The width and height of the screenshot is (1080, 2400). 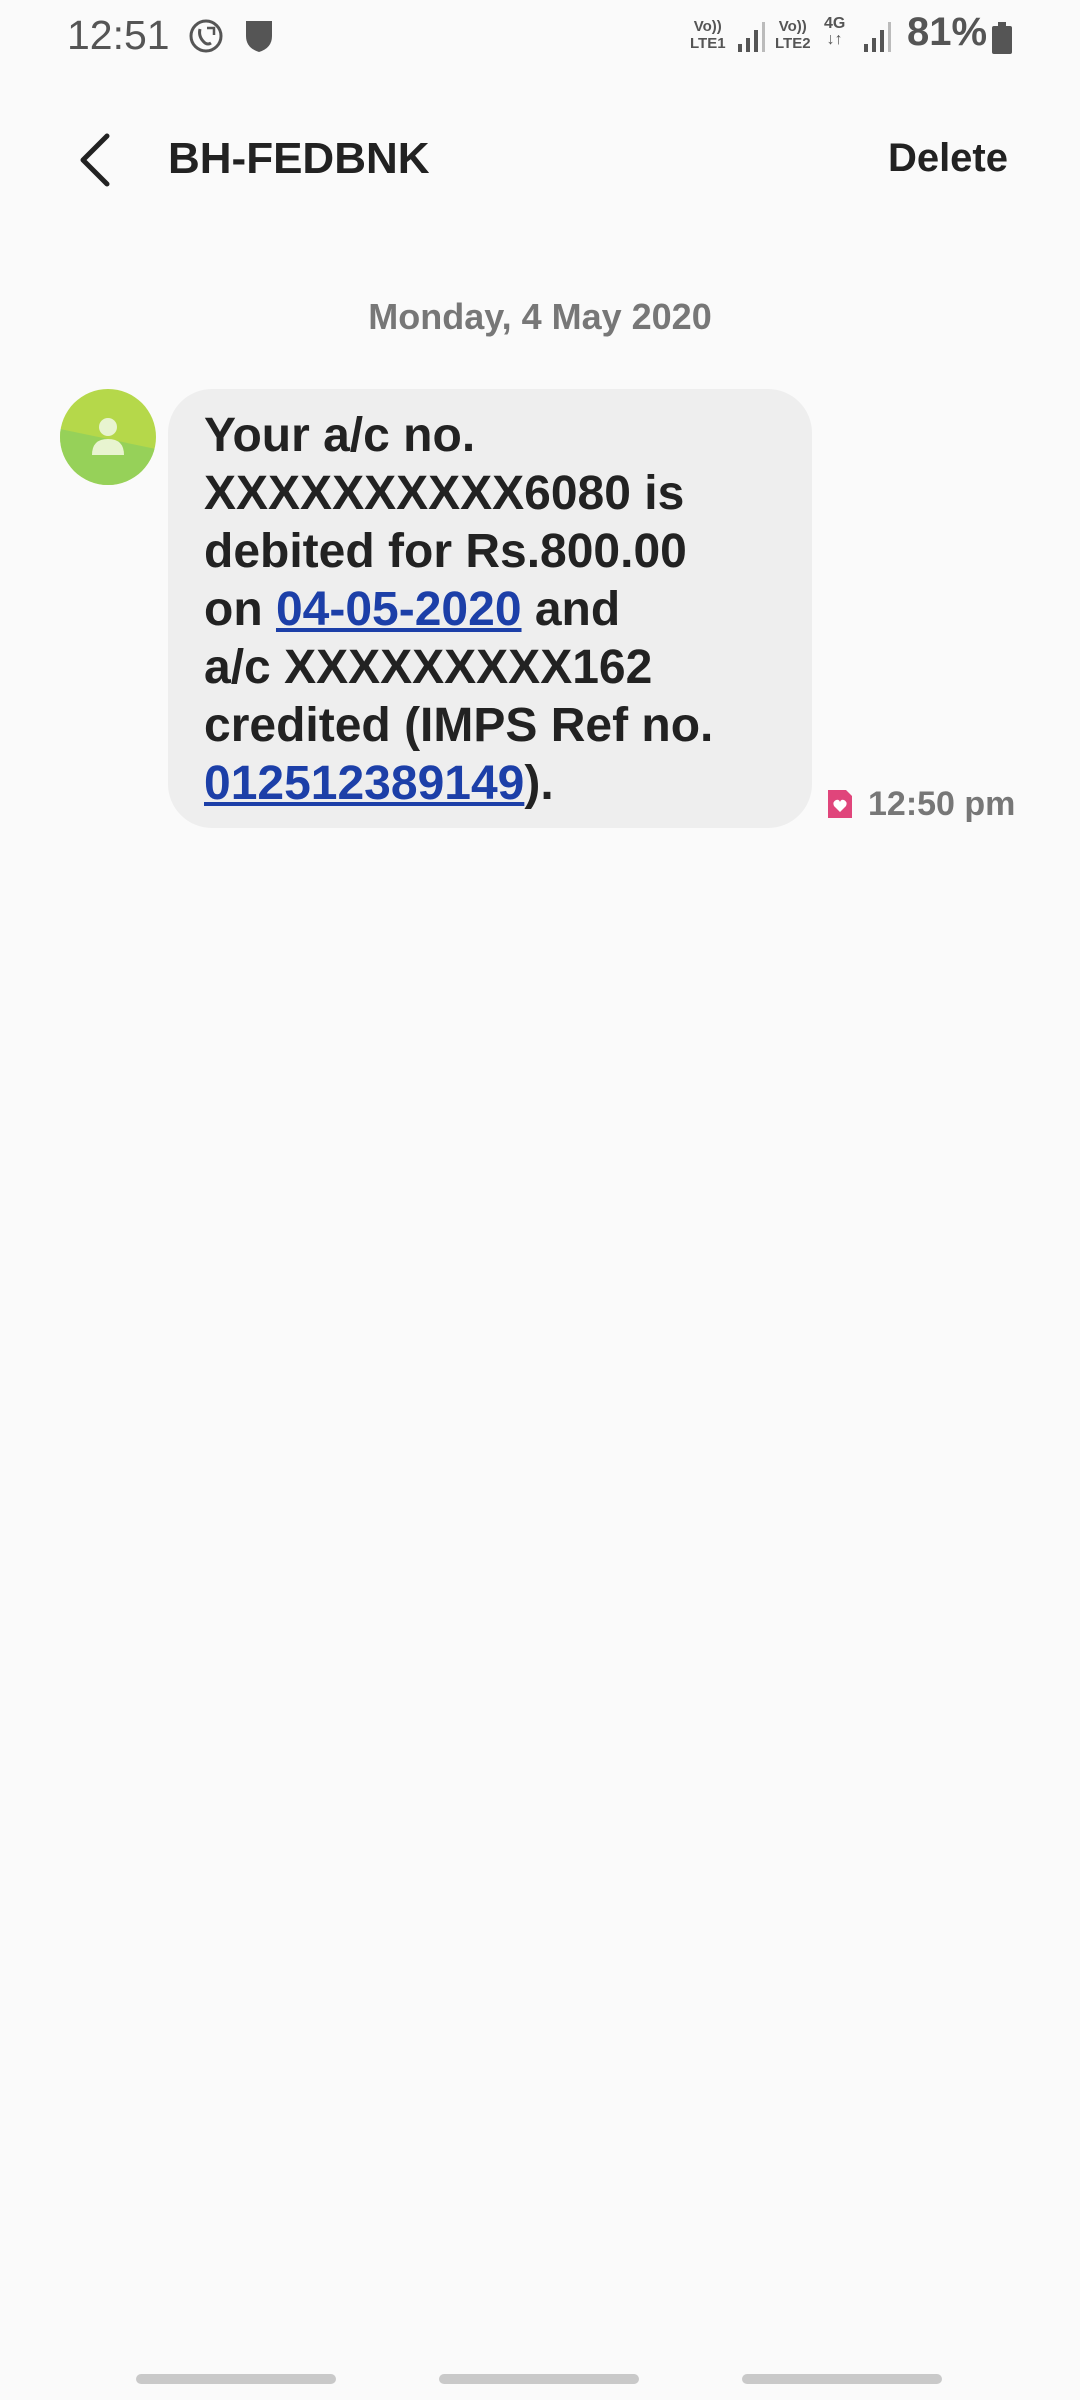 I want to click on nav-recents-button, so click(x=236, y=2379).